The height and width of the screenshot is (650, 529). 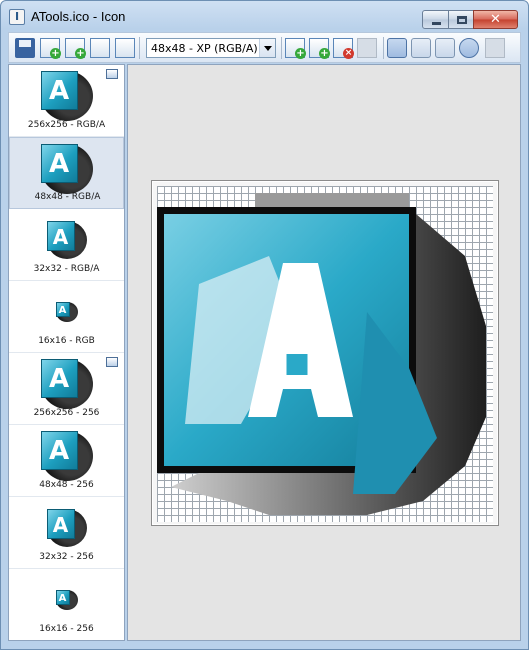 I want to click on minimize-button, so click(x=435, y=19).